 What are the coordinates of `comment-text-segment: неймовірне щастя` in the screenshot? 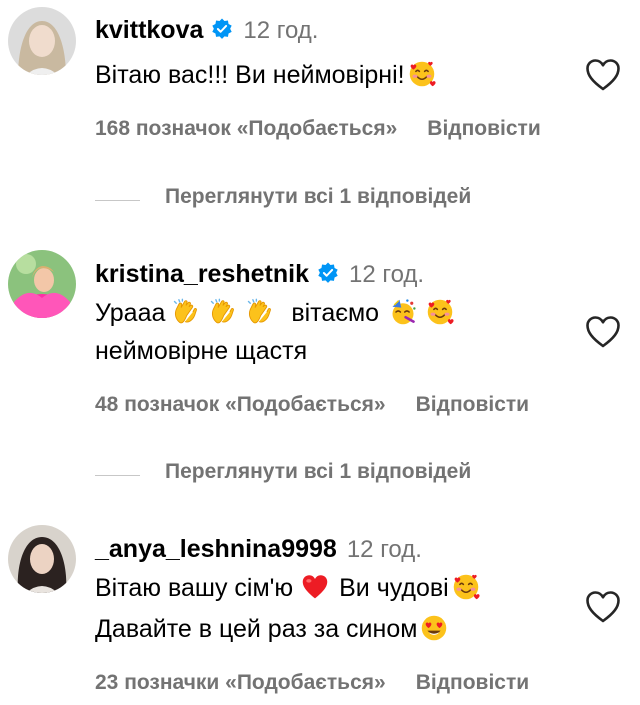 It's located at (201, 351).